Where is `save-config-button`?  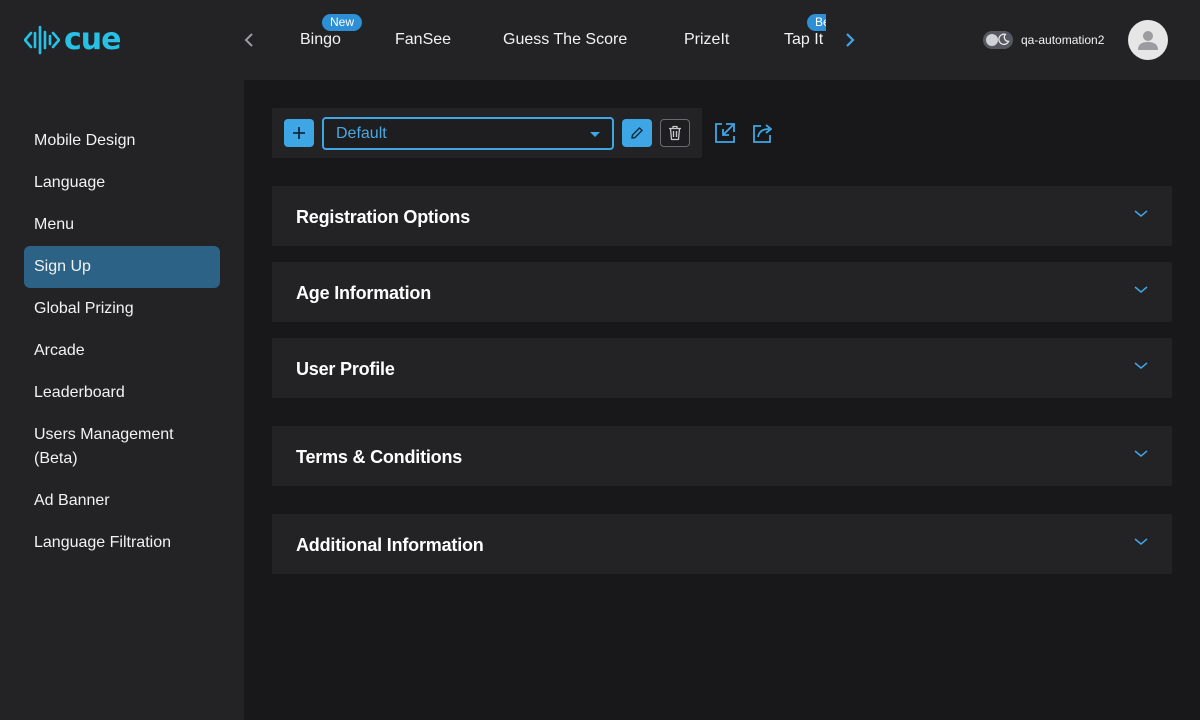 save-config-button is located at coordinates (725, 133).